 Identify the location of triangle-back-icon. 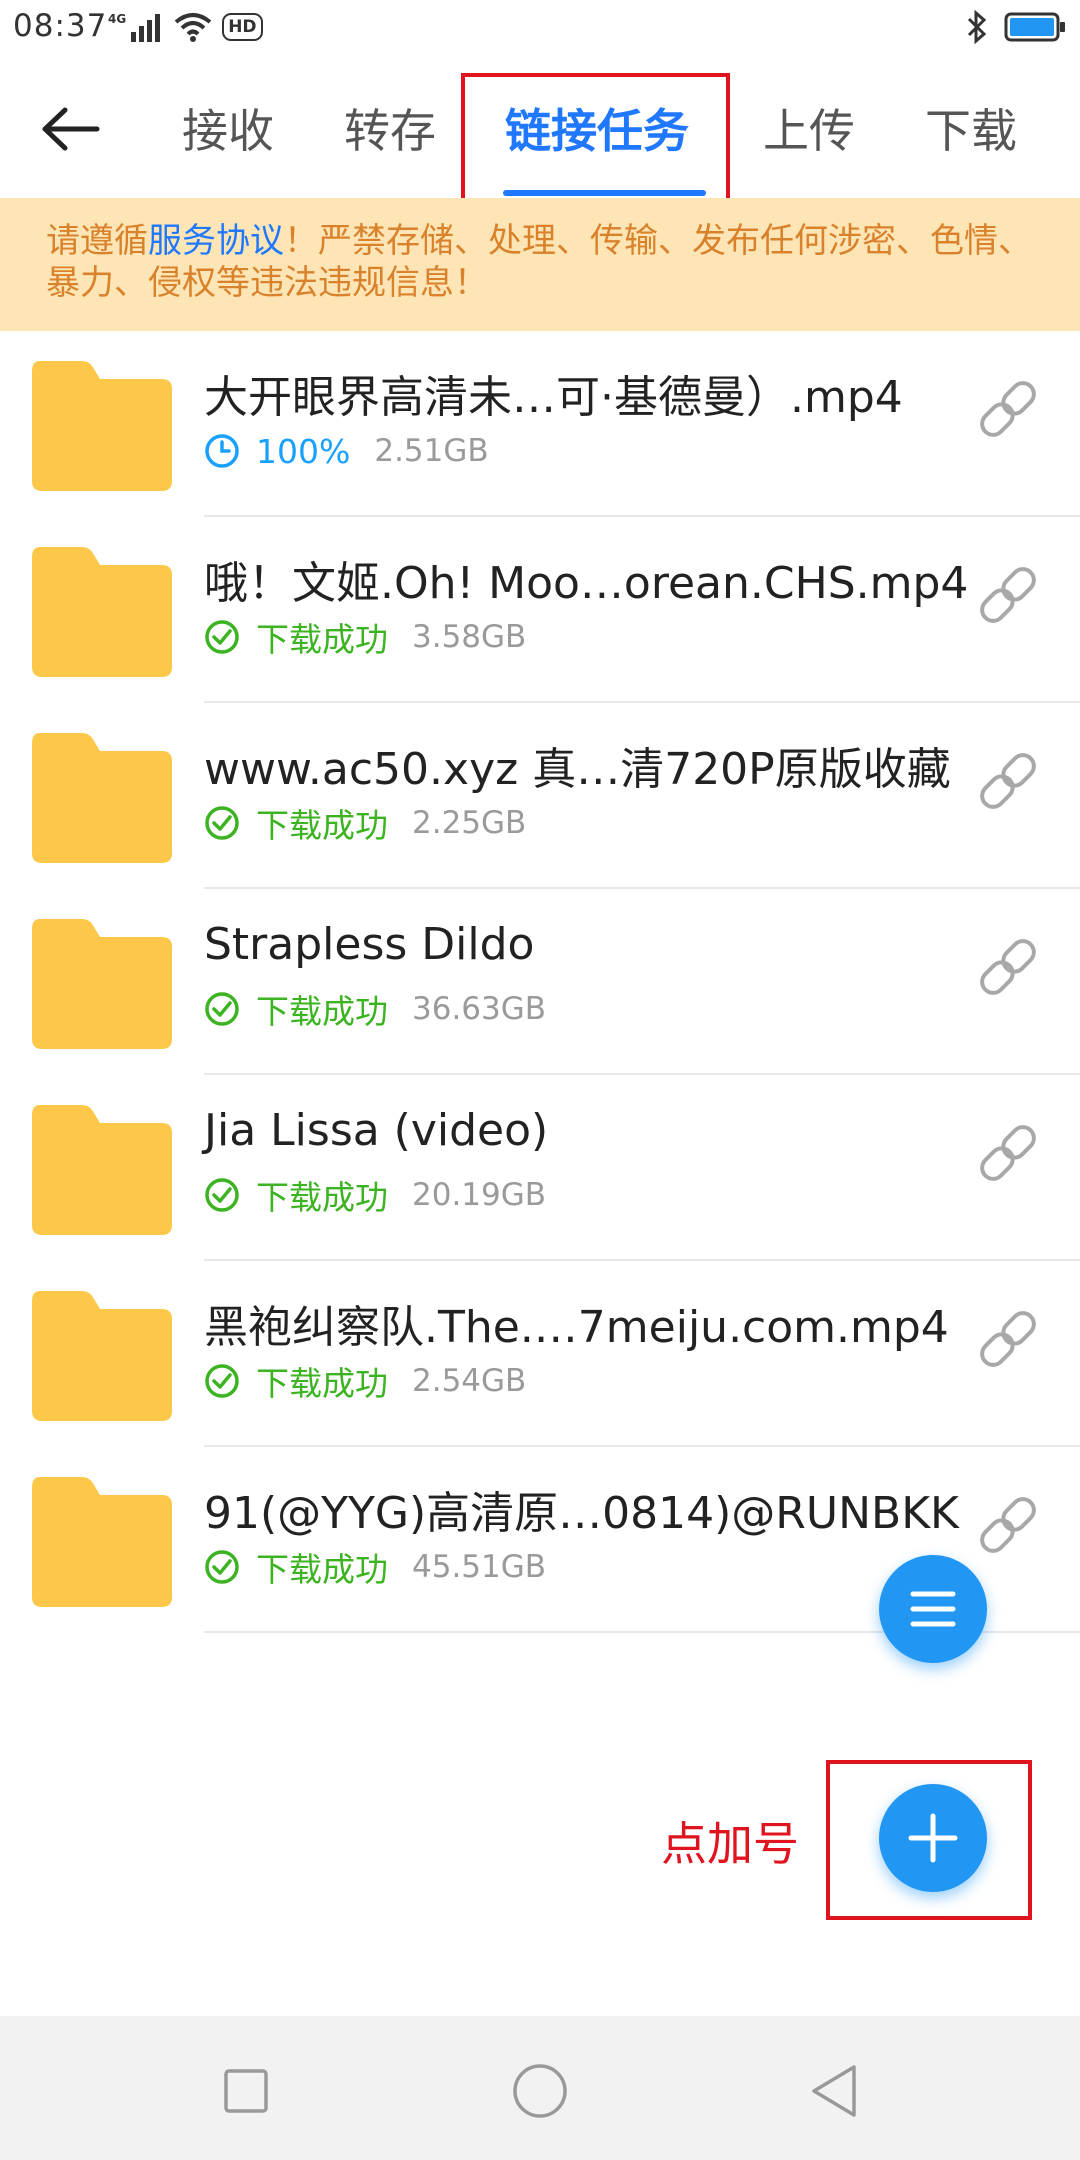
(834, 2091).